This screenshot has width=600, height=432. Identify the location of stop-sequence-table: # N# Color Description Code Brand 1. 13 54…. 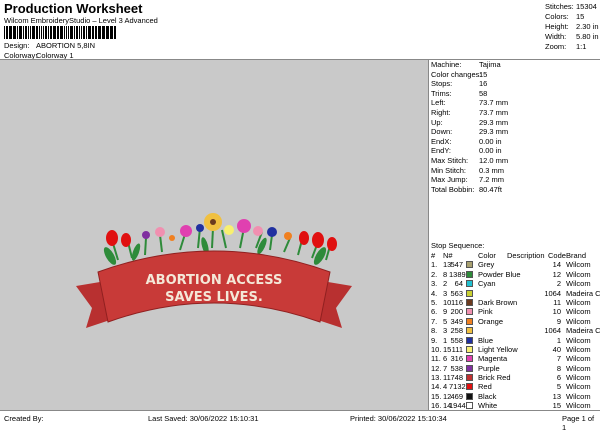
(514, 331).